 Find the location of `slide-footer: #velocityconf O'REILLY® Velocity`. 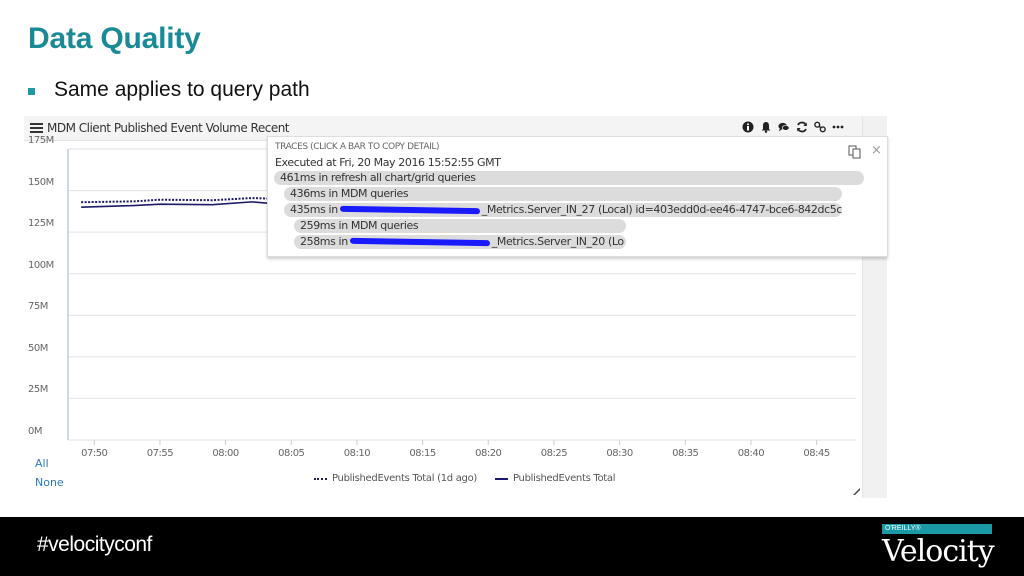

slide-footer: #velocityconf O'REILLY® Velocity is located at coordinates (512, 546).